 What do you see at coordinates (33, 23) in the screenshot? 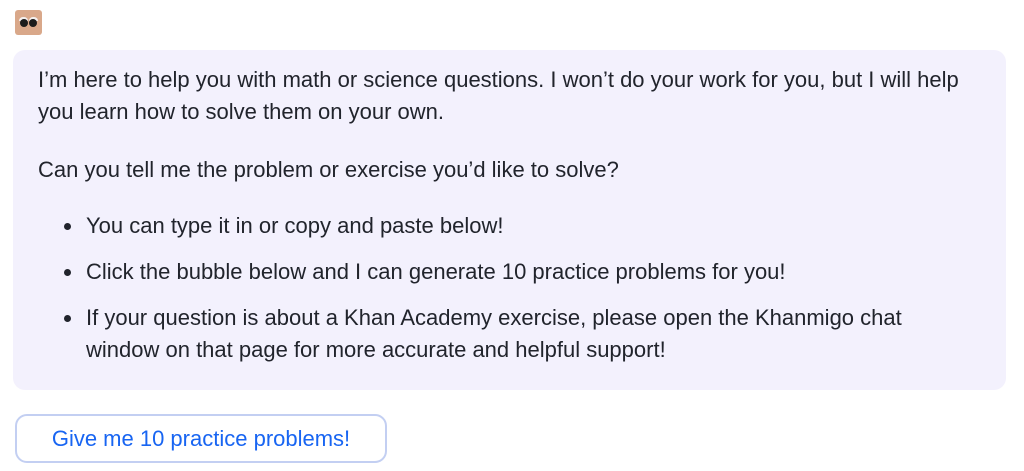
I see `avatar-right-eye` at bounding box center [33, 23].